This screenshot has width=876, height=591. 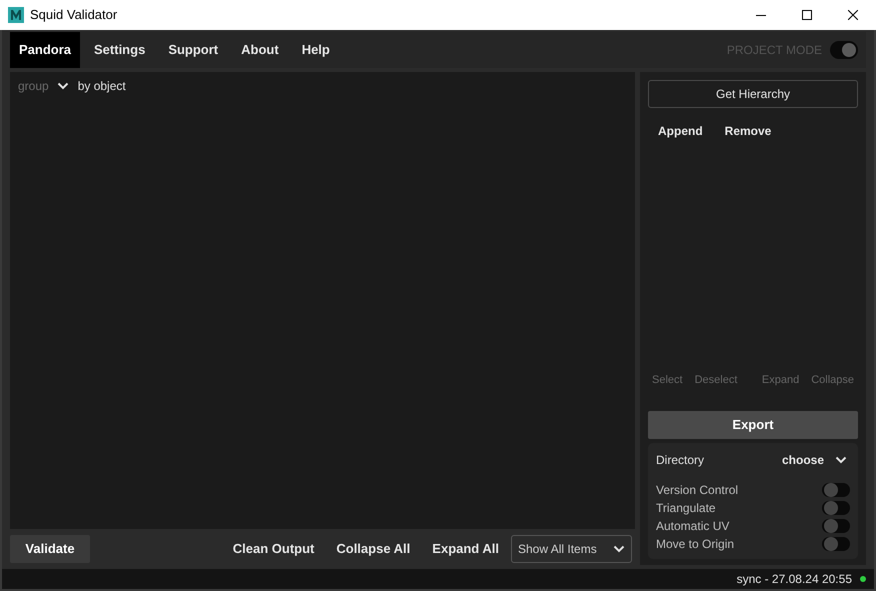 I want to click on action-button: Expand All, so click(x=465, y=549).